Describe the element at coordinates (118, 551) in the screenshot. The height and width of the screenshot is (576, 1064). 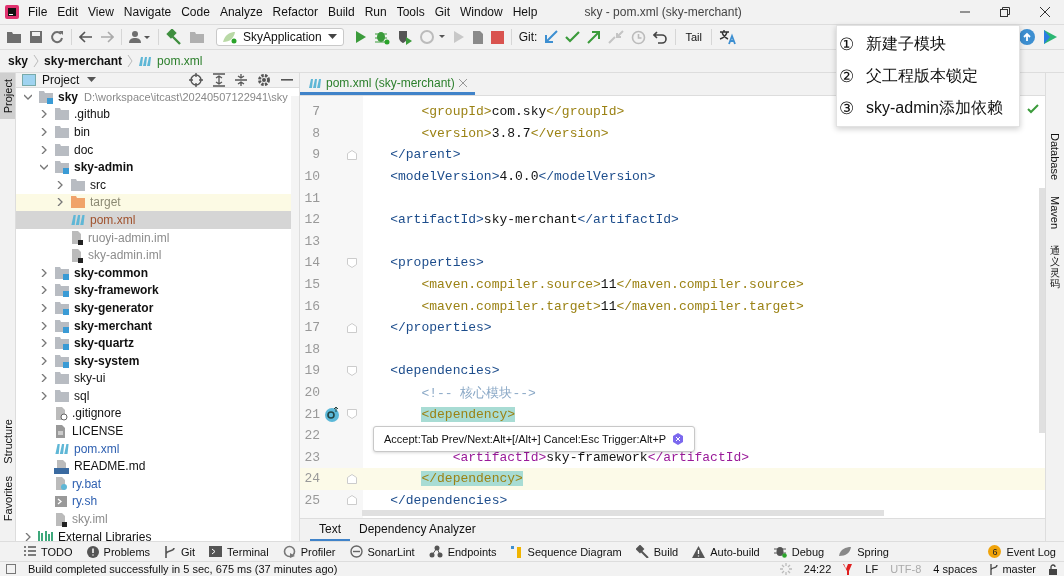
I see `tool-window-button: Problems` at that location.